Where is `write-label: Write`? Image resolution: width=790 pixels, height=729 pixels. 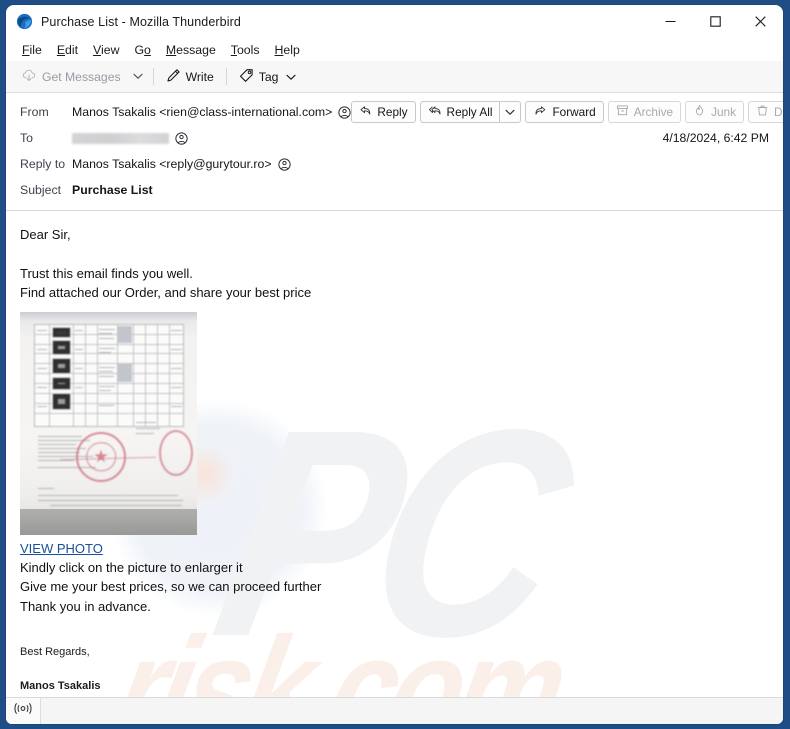 write-label: Write is located at coordinates (199, 76).